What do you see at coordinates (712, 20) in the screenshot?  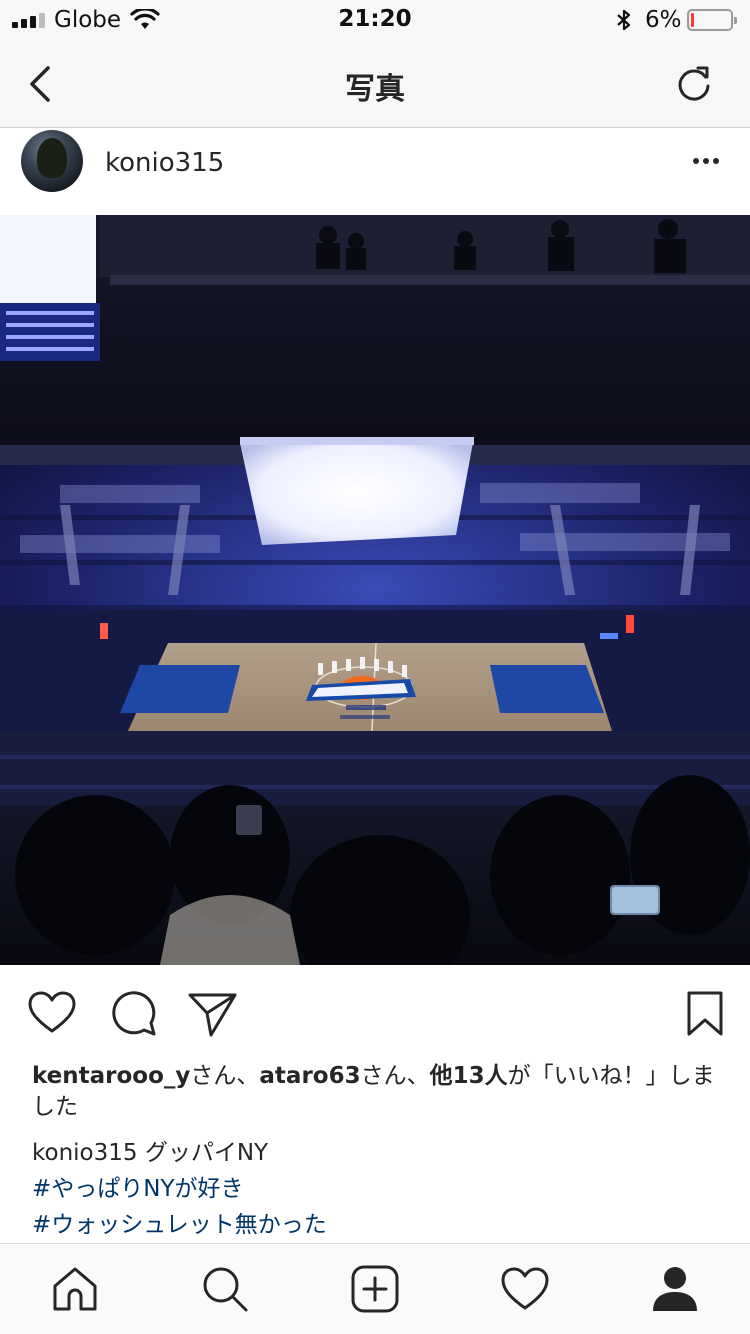 I see `battery-icon` at bounding box center [712, 20].